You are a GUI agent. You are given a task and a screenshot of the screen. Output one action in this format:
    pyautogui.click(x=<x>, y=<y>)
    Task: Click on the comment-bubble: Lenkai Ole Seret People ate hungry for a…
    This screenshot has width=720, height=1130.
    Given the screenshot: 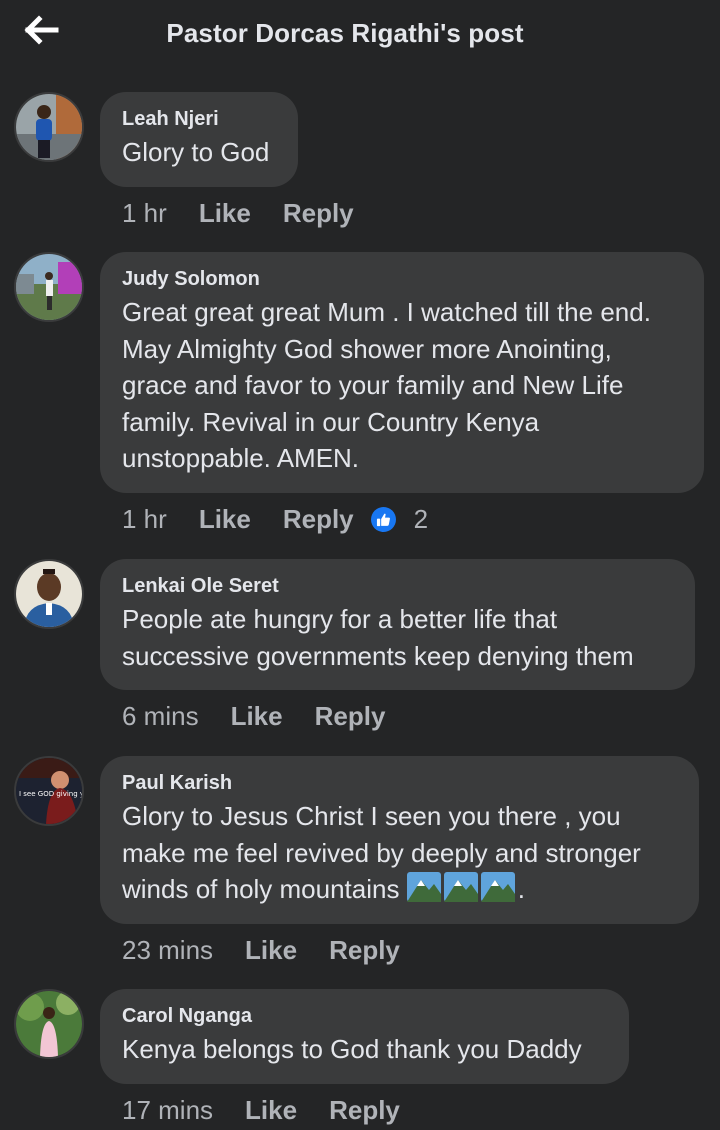 What is the action you would take?
    pyautogui.click(x=397, y=624)
    